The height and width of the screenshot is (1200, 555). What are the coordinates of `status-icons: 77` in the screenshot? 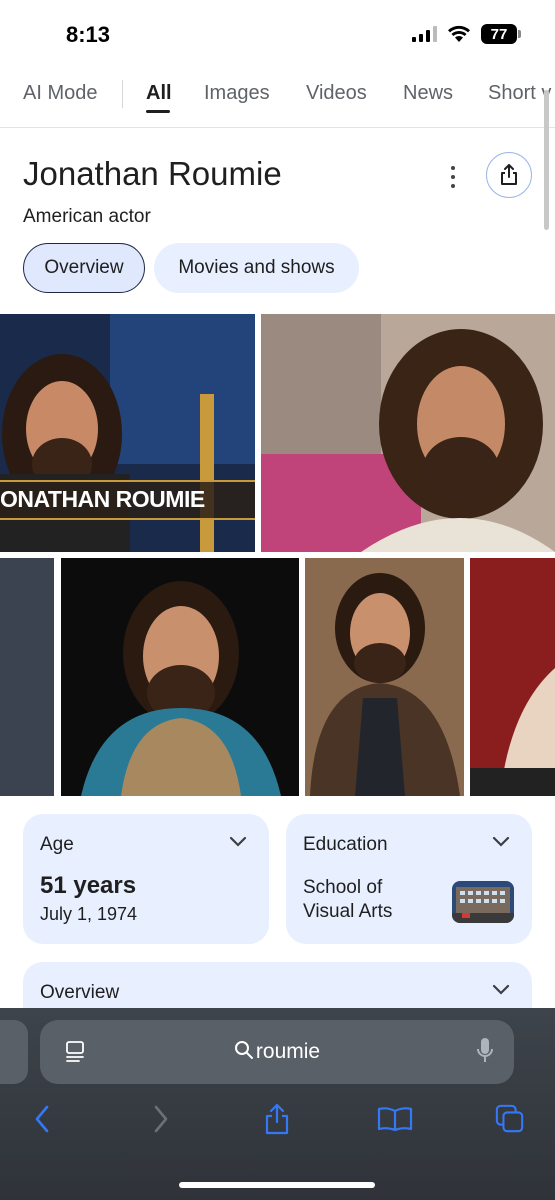 It's located at (466, 34).